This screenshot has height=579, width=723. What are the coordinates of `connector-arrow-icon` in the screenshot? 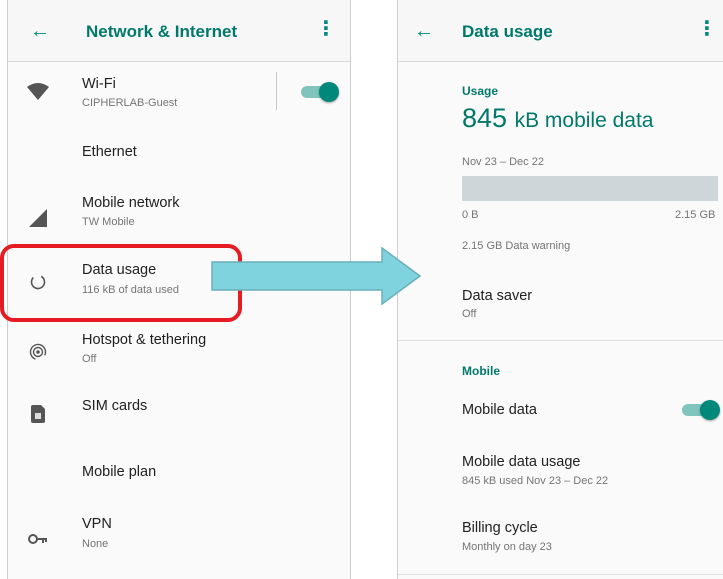 It's located at (316, 276).